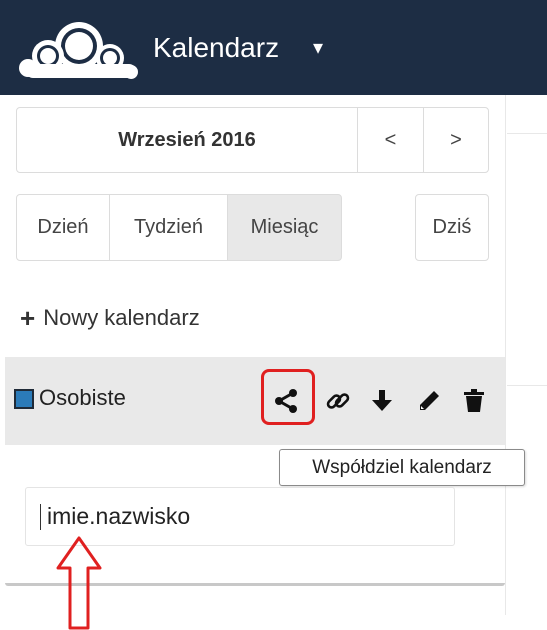 The height and width of the screenshot is (630, 547). I want to click on arrow-up-annotation-icon, so click(79, 583).